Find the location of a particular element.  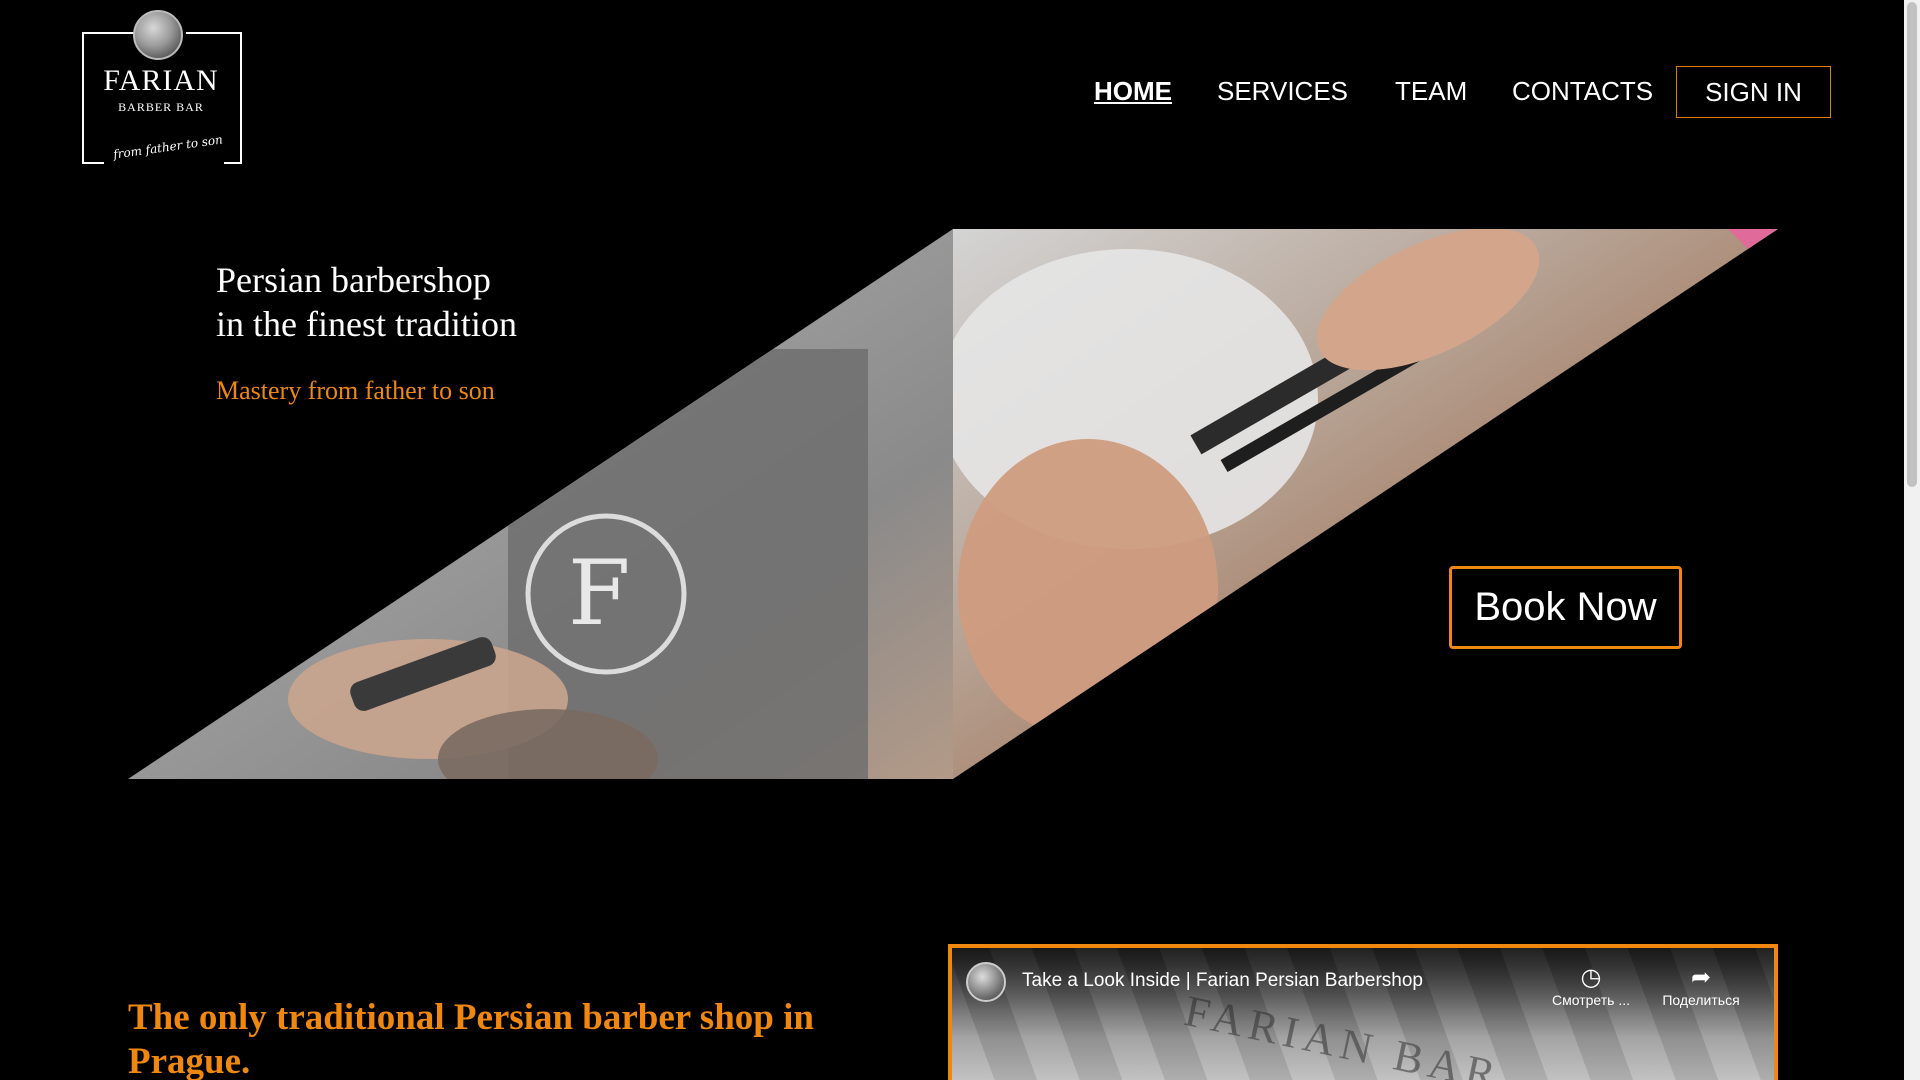

logo-emblem-icon is located at coordinates (158, 35).